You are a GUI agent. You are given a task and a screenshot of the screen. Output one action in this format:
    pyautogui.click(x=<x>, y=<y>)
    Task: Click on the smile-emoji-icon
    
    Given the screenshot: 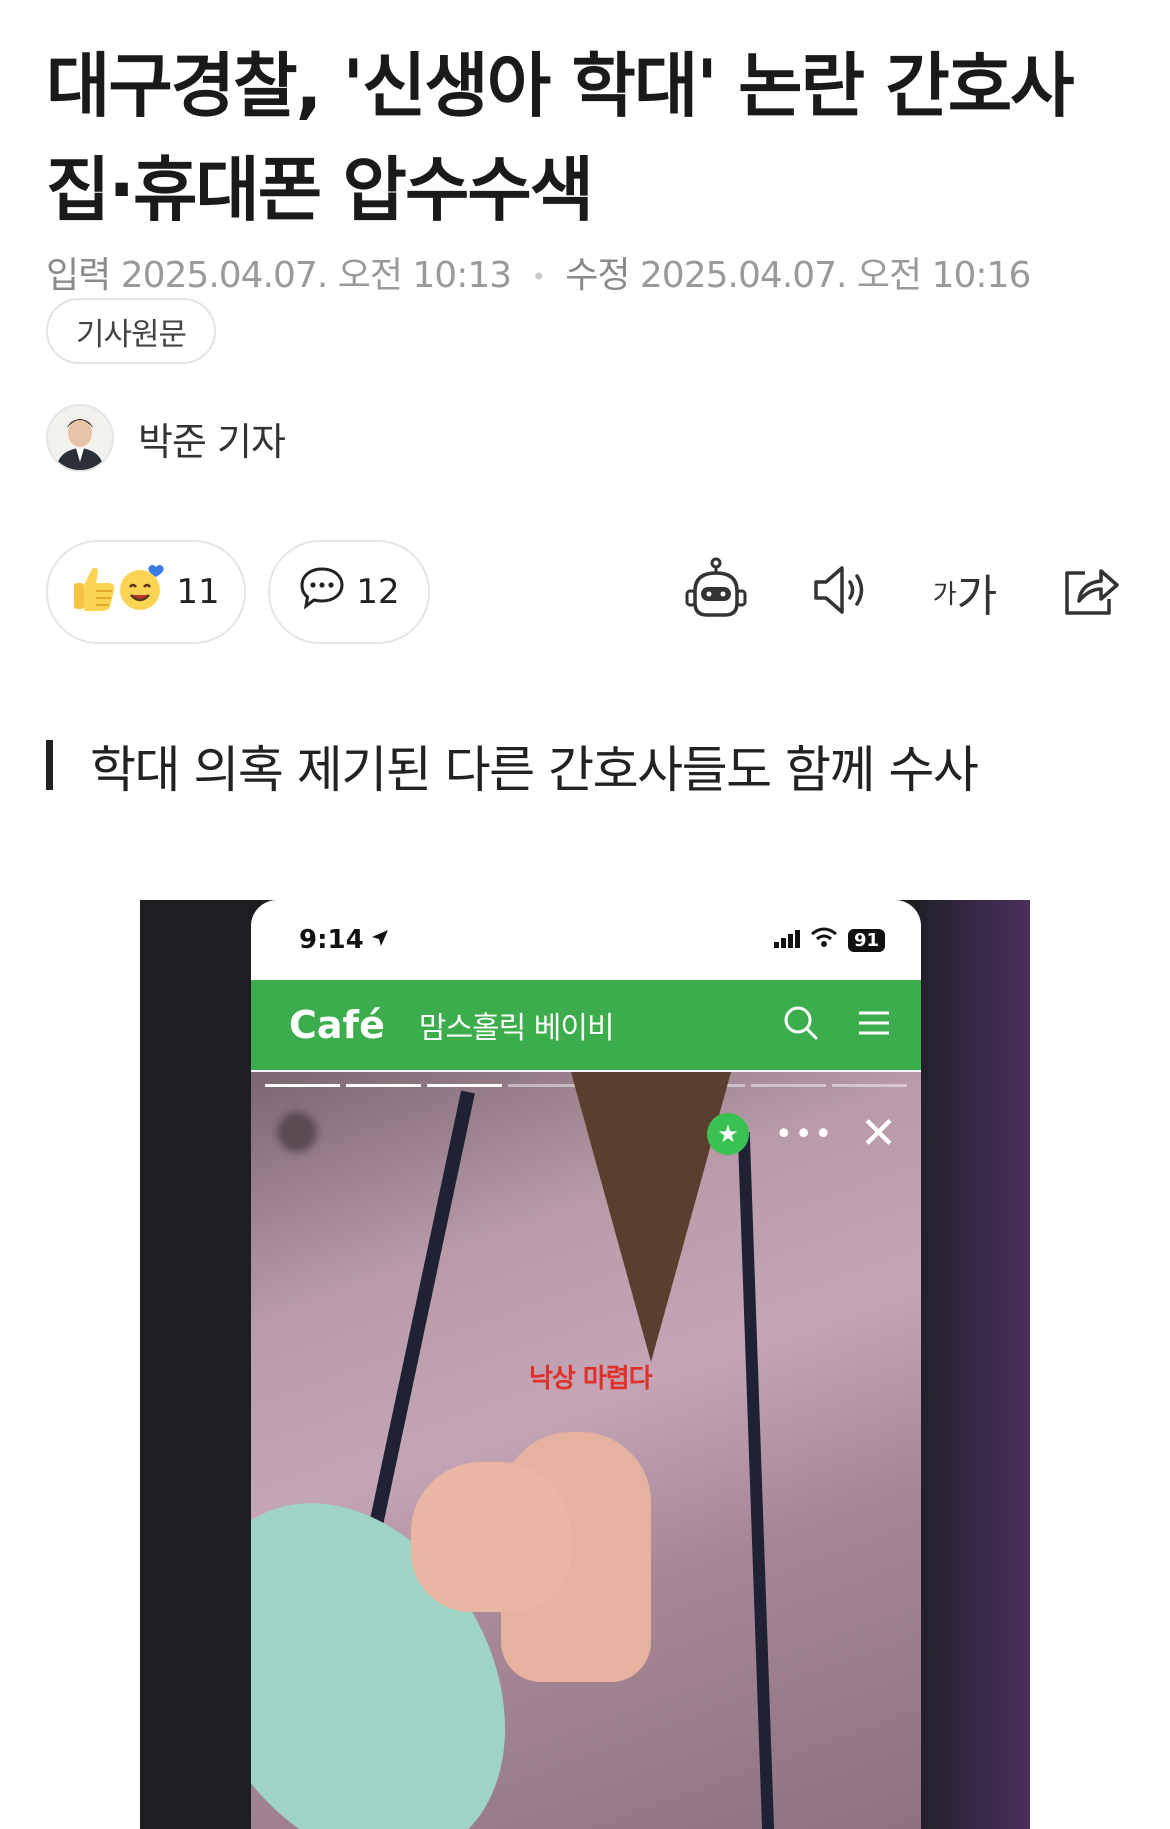 What is the action you would take?
    pyautogui.click(x=141, y=592)
    